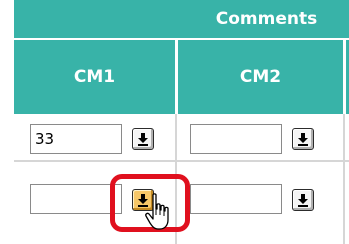  I want to click on column-header-cm2: CM2, so click(260, 77).